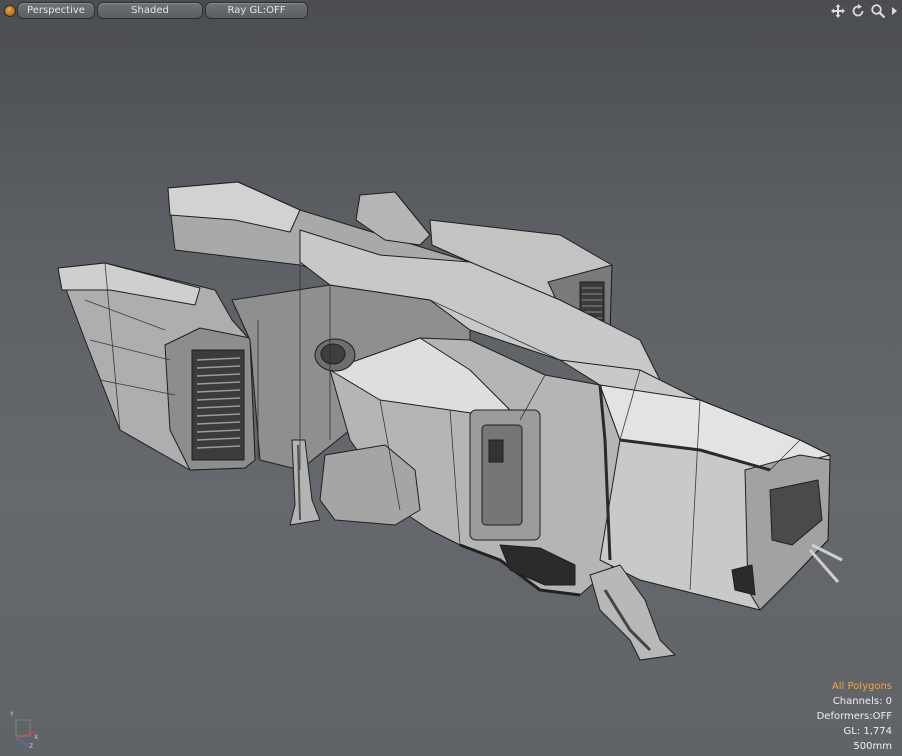 Image resolution: width=902 pixels, height=756 pixels. Describe the element at coordinates (854, 686) in the screenshot. I see `selection-mode-label: All Polygons` at that location.